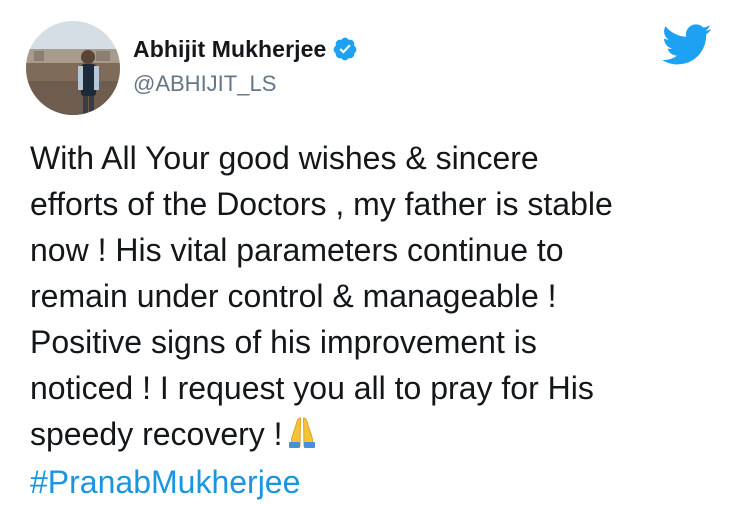 This screenshot has width=741, height=505. I want to click on folded-hands-icon, so click(301, 432).